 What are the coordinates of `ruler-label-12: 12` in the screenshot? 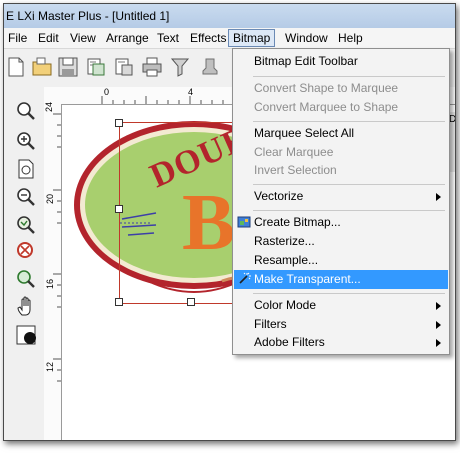 It's located at (50, 366).